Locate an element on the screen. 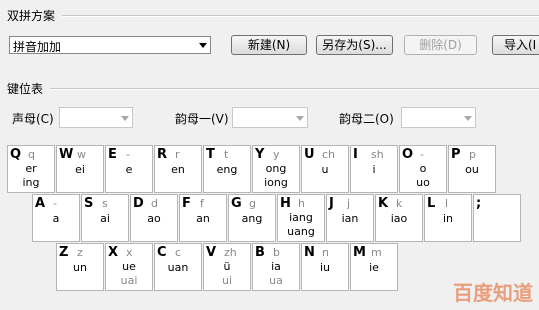  key-finals: ue uai is located at coordinates (129, 274).